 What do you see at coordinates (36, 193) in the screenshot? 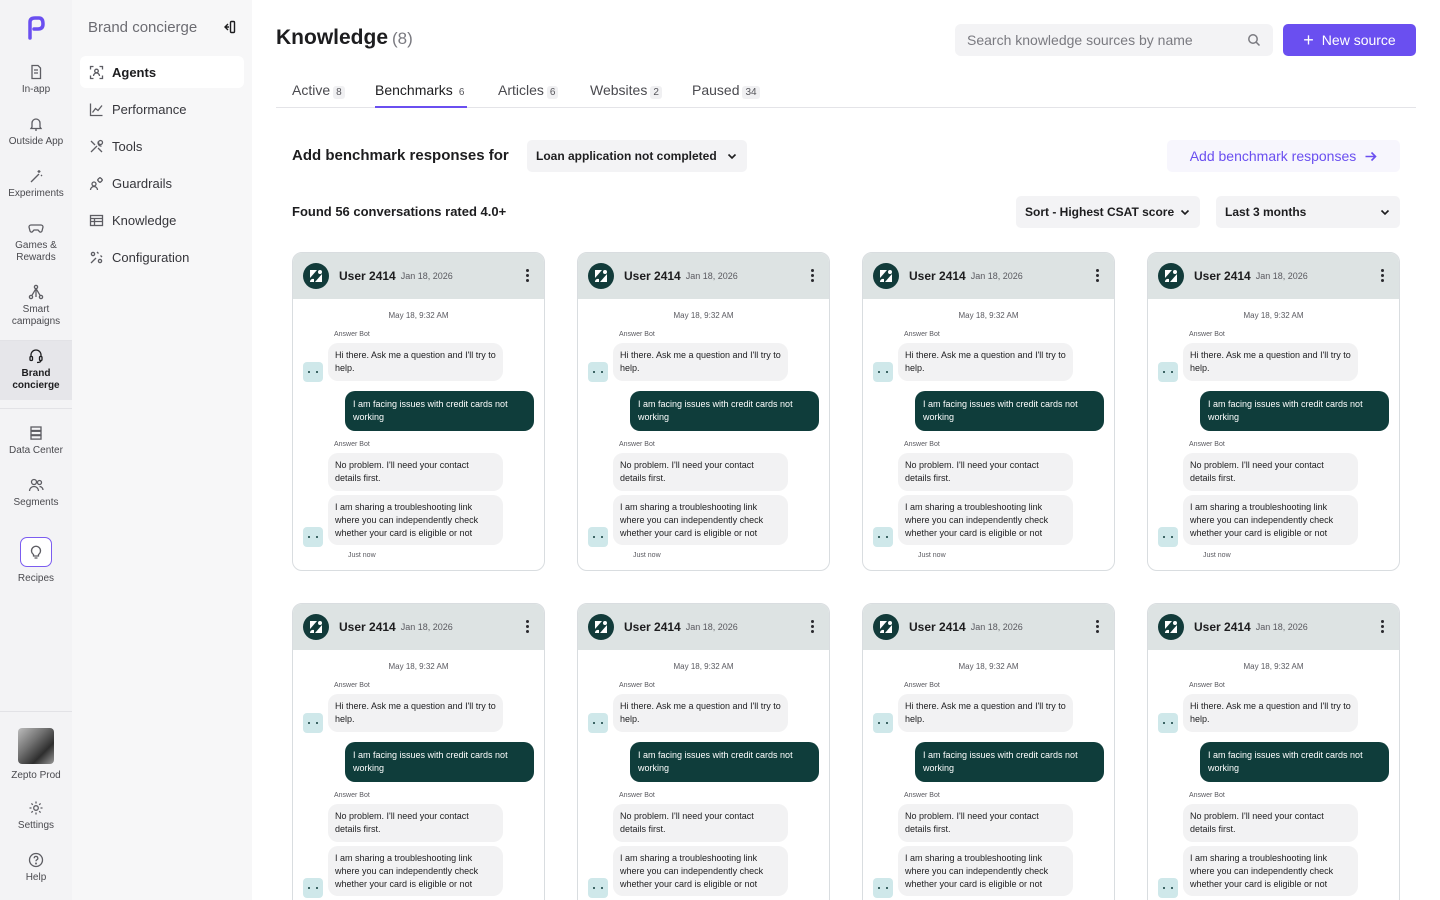
I see `rail-item-label: Experiments` at bounding box center [36, 193].